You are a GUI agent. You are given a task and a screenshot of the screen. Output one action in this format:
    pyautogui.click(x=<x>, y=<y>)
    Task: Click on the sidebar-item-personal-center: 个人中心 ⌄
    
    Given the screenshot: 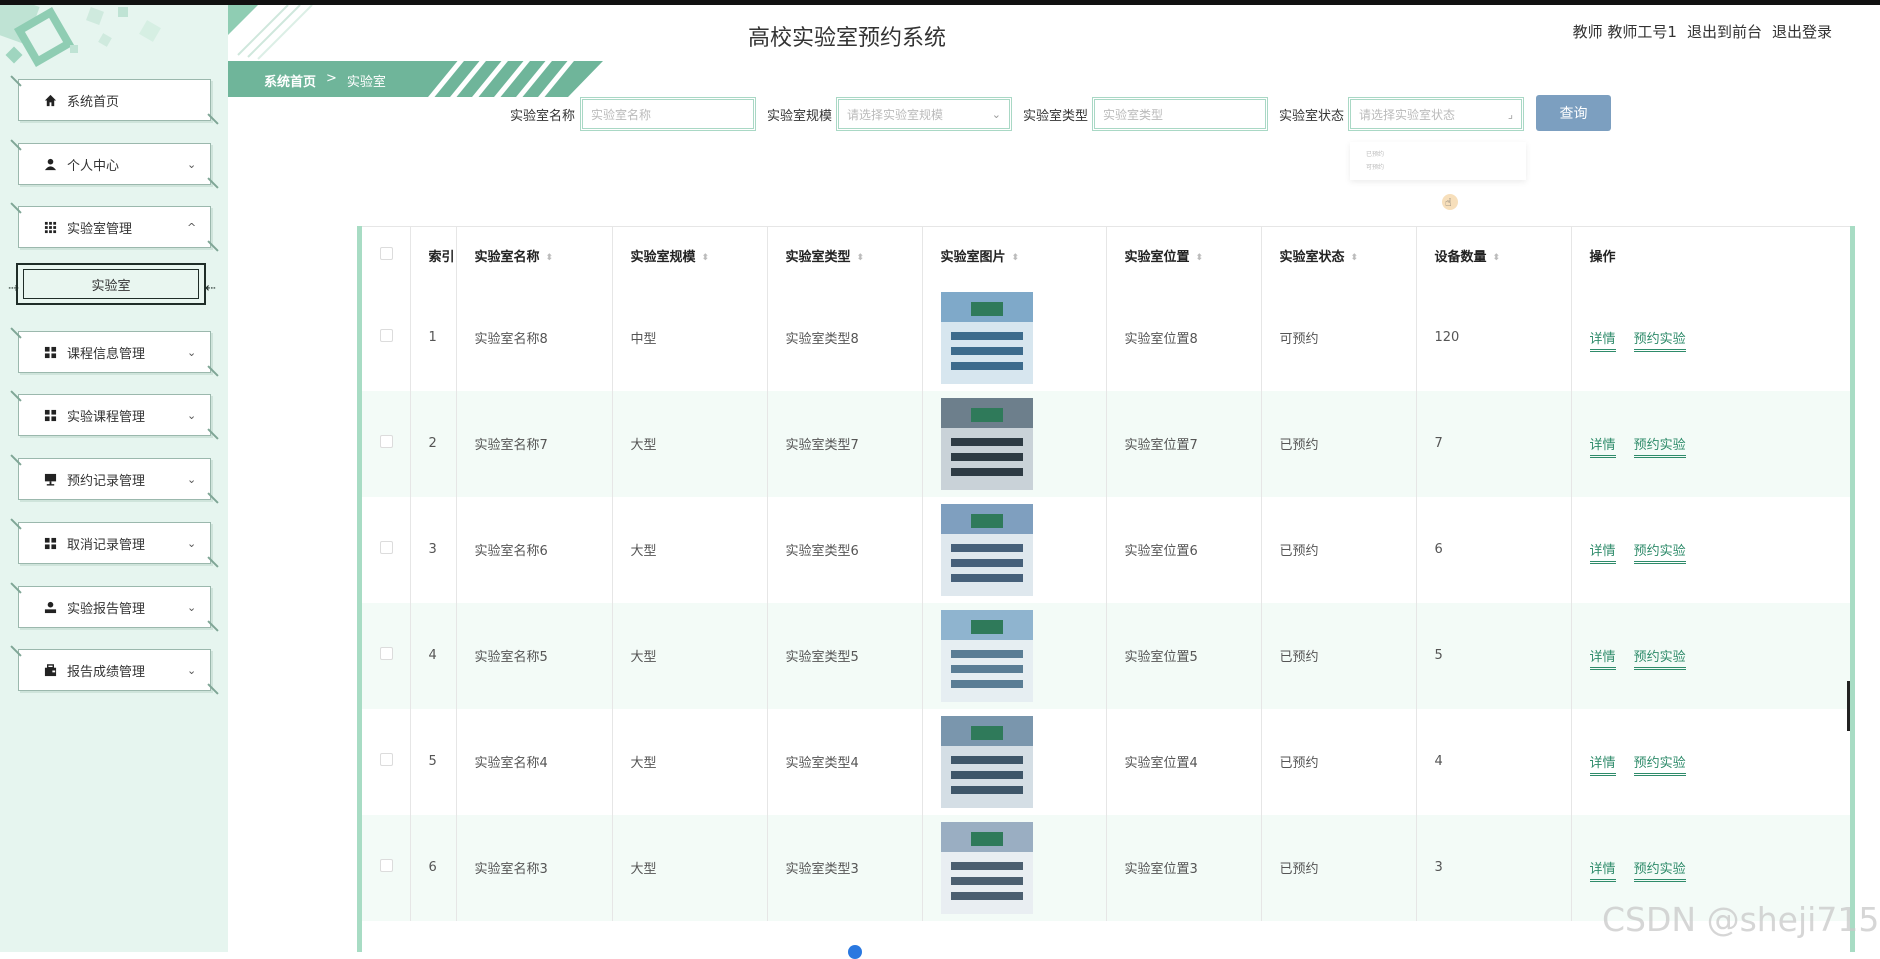 What is the action you would take?
    pyautogui.click(x=114, y=164)
    